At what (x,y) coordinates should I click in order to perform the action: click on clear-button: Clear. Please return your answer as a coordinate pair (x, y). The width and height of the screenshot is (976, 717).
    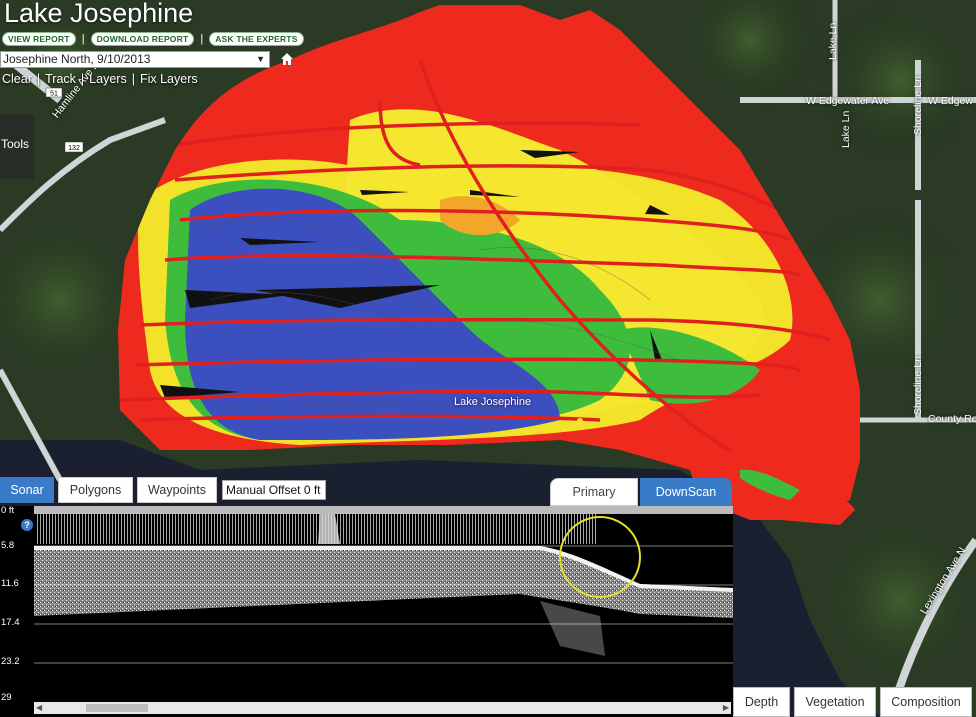
    Looking at the image, I should click on (17, 79).